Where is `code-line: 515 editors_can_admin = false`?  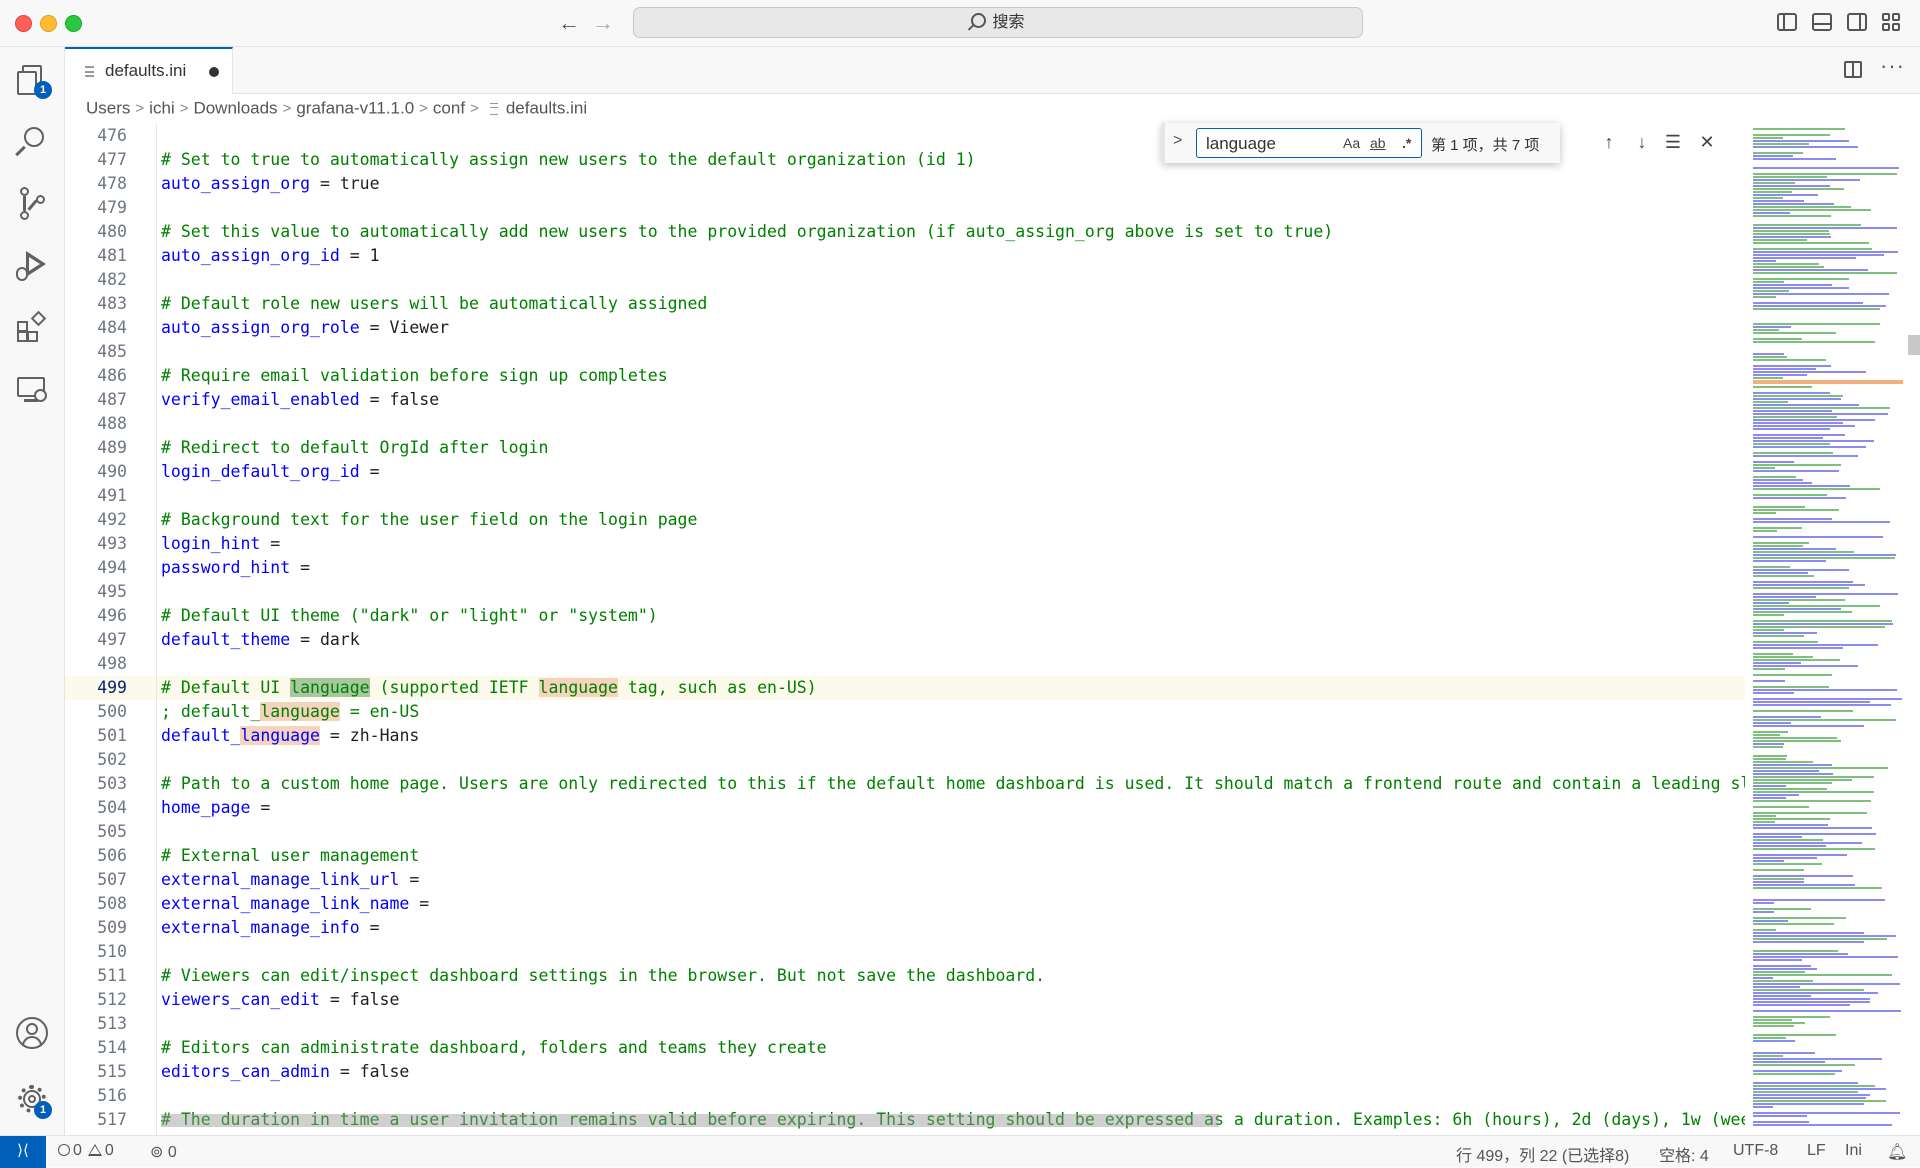
code-line: 515 editors_can_admin = false is located at coordinates (905, 1072).